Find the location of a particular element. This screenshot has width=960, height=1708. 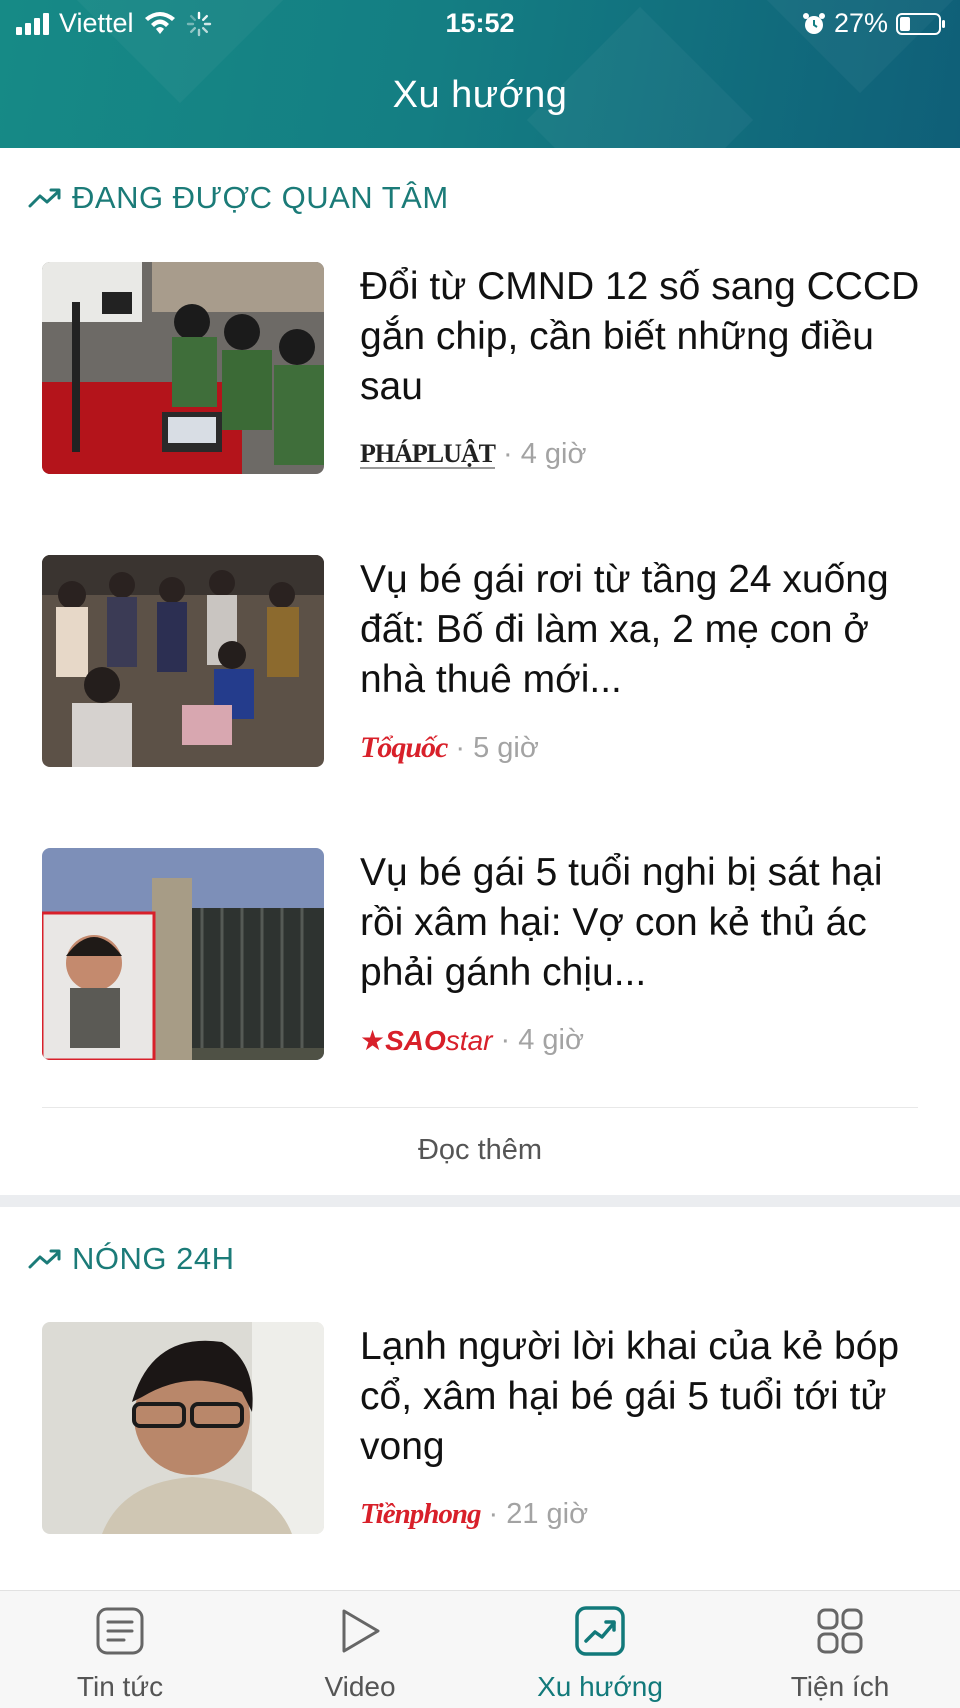

trending-chart-icon is located at coordinates (600, 1631).